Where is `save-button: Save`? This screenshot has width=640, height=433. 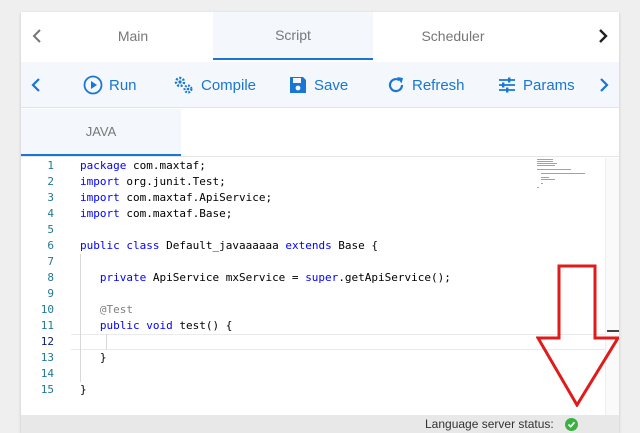 save-button: Save is located at coordinates (318, 85).